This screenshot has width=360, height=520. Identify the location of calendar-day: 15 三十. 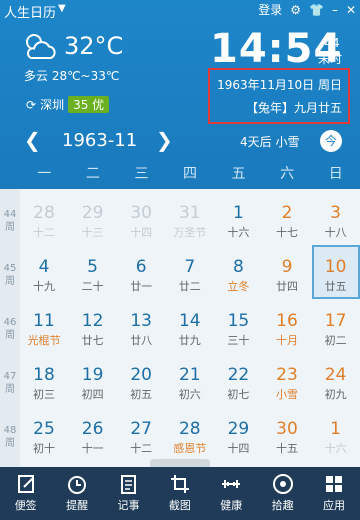
(238, 326).